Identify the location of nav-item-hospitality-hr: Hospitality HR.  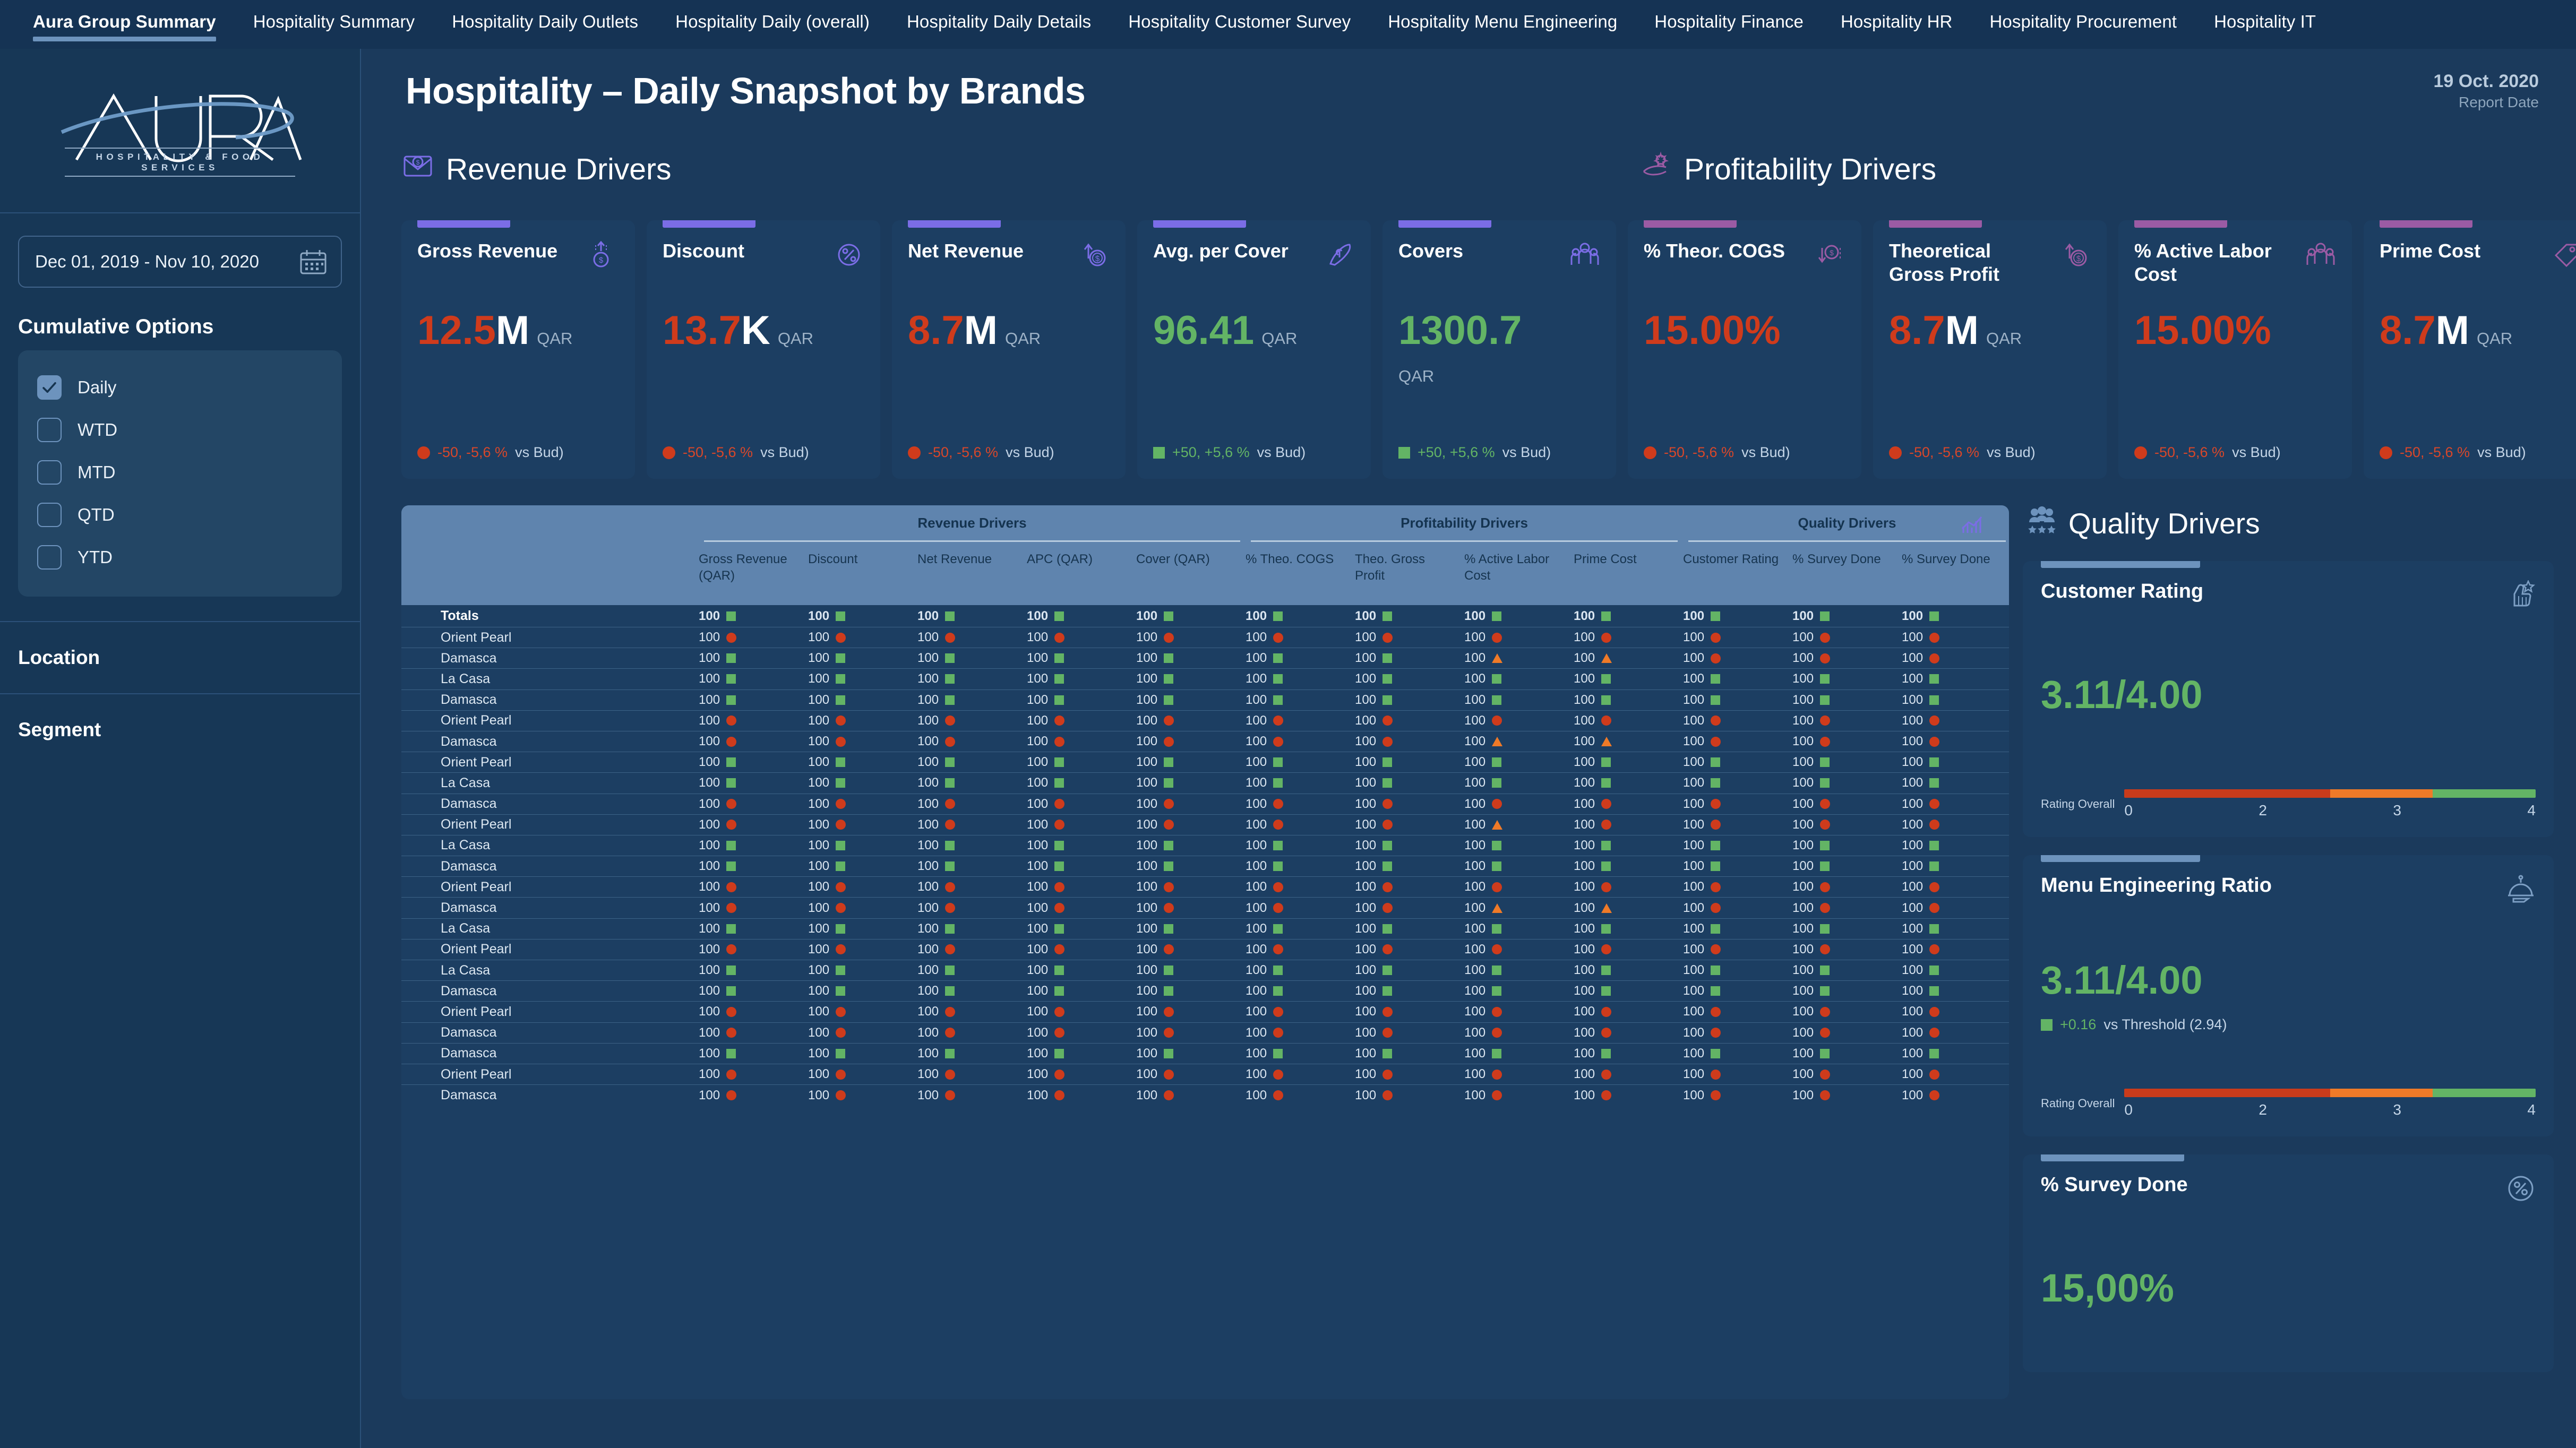
(1906, 29).